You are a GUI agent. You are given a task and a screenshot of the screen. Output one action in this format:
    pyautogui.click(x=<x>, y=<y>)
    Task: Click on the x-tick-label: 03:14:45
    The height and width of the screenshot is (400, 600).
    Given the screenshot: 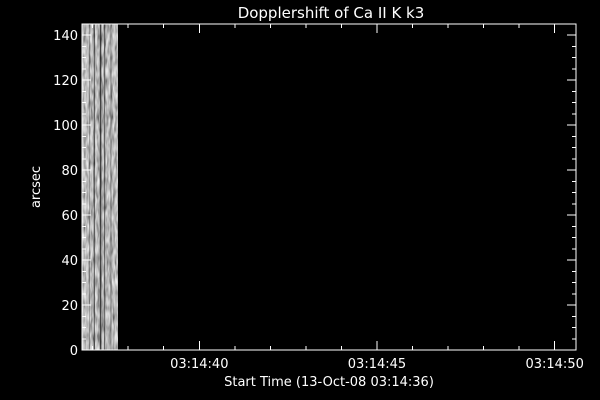 What is the action you would take?
    pyautogui.click(x=377, y=364)
    